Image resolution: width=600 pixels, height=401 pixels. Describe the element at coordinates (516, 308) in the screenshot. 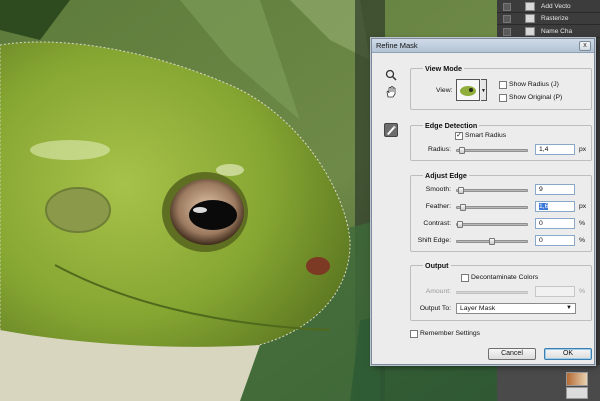

I see `output-to-select: Layer Mask ▼` at that location.